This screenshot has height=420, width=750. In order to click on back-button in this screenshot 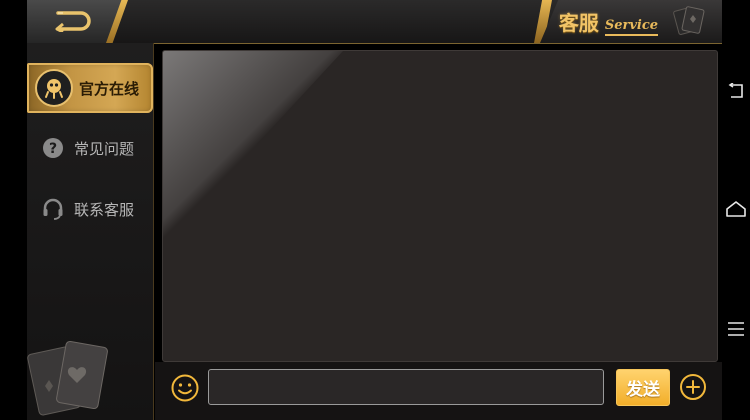, I will do `click(70, 21)`.